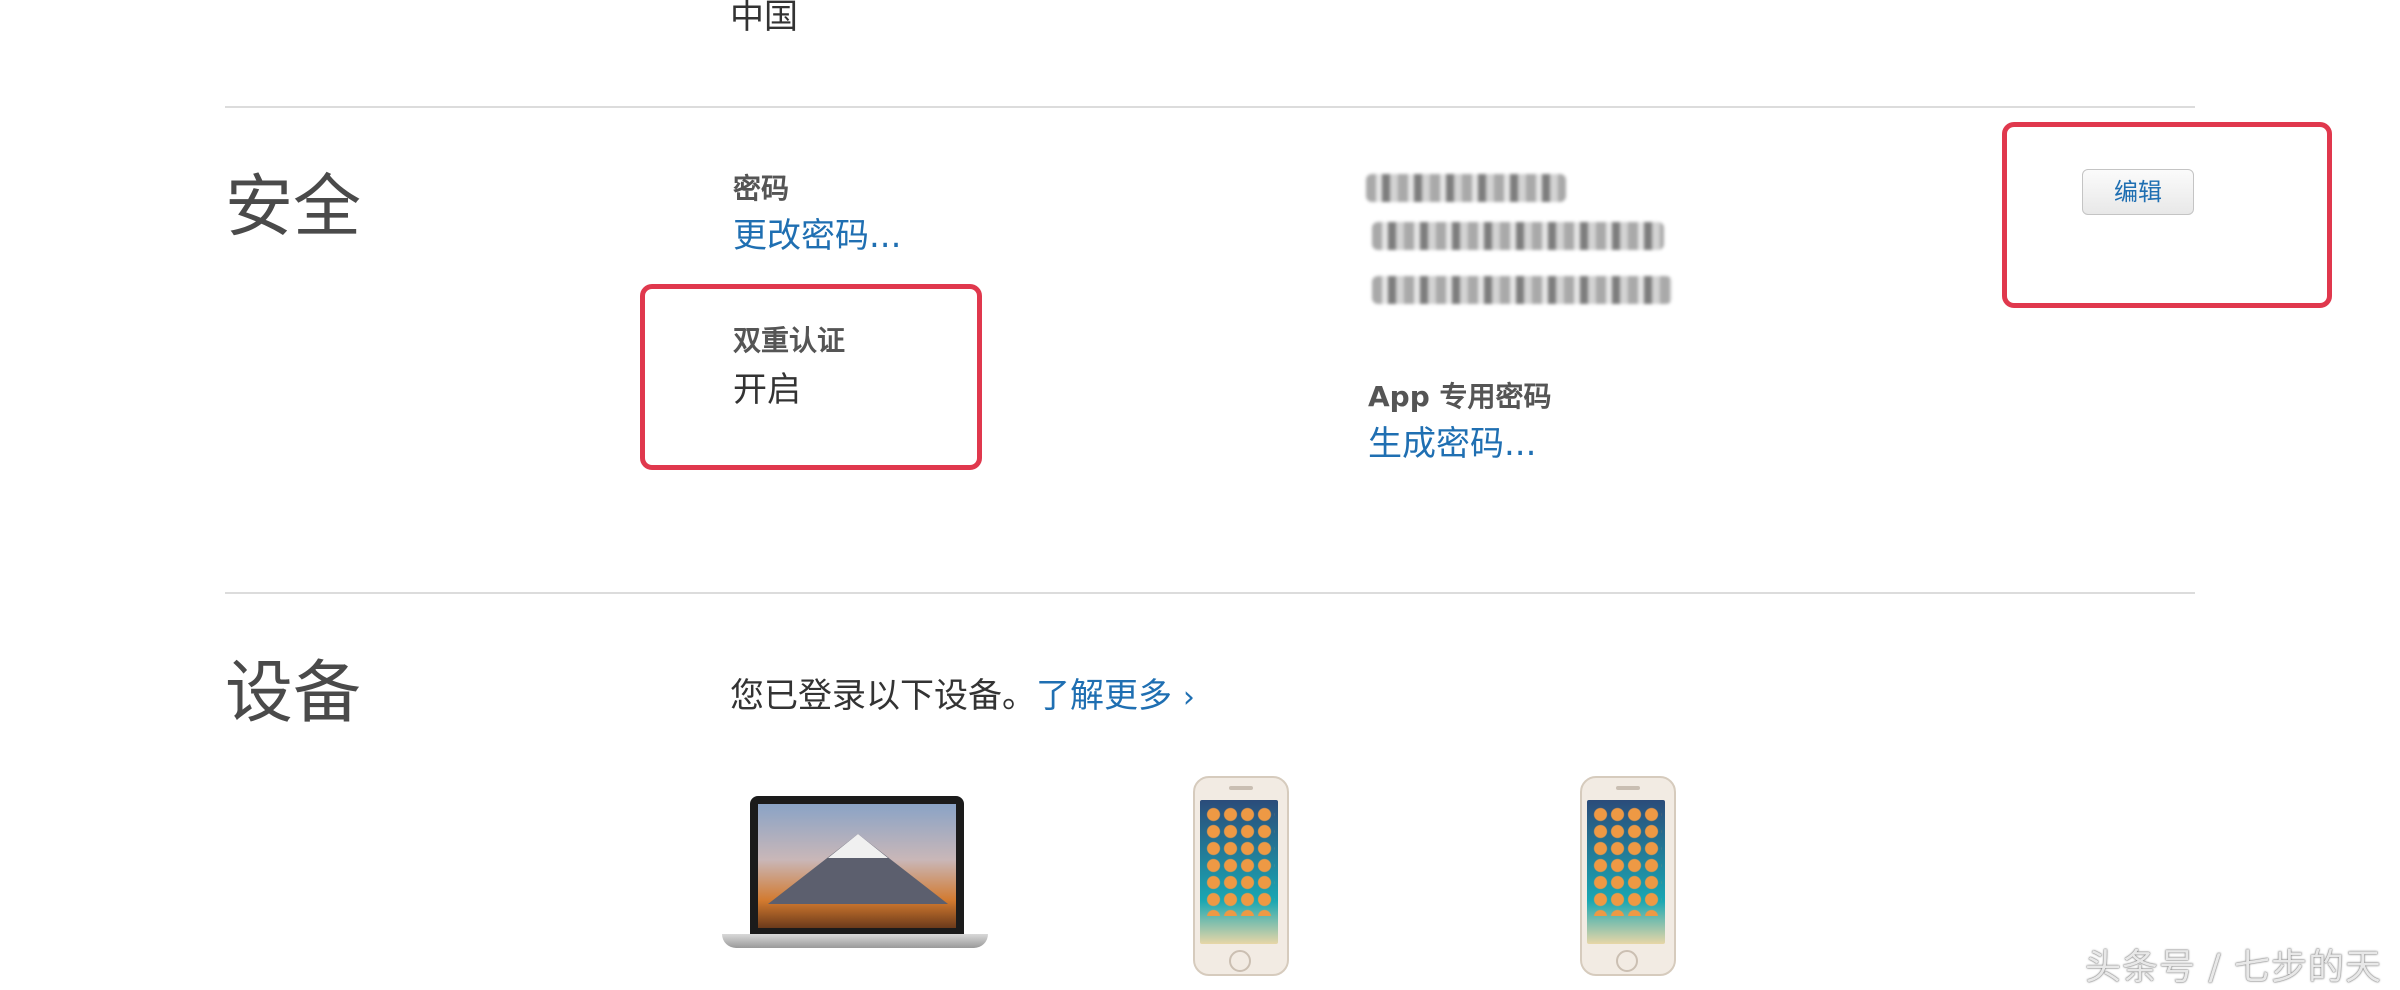  I want to click on devices-section-title: 设备, so click(293, 693).